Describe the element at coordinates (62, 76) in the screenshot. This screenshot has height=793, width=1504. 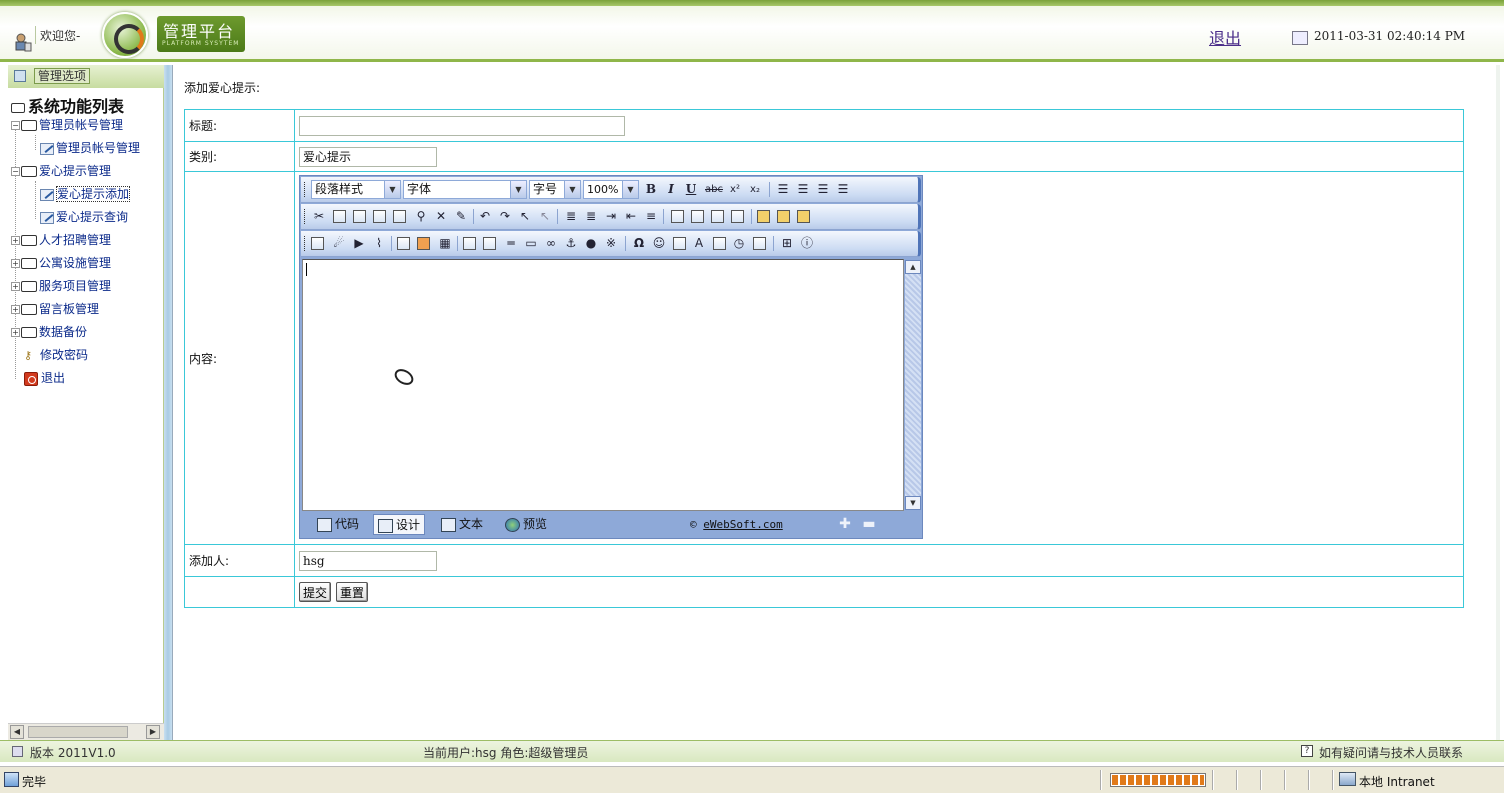
I see `sidebar-header-label: 管理选项` at that location.